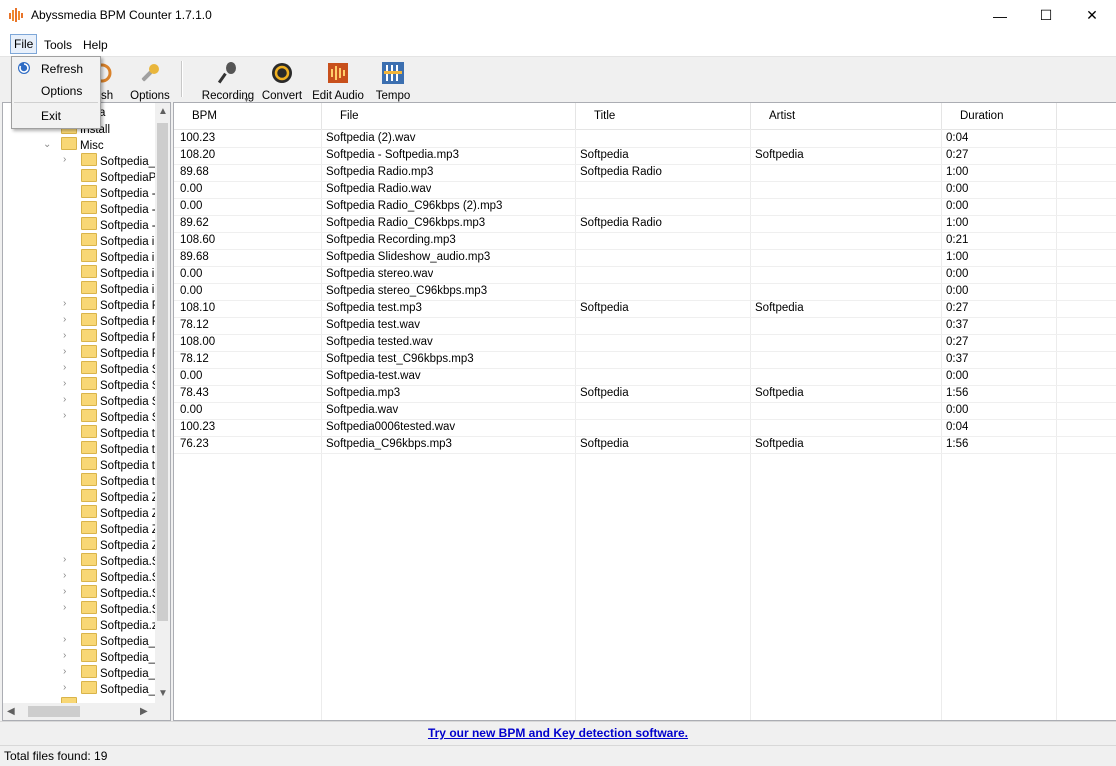 This screenshot has height=766, width=1116. What do you see at coordinates (163, 693) in the screenshot?
I see `scroll-down-icon: ▼` at bounding box center [163, 693].